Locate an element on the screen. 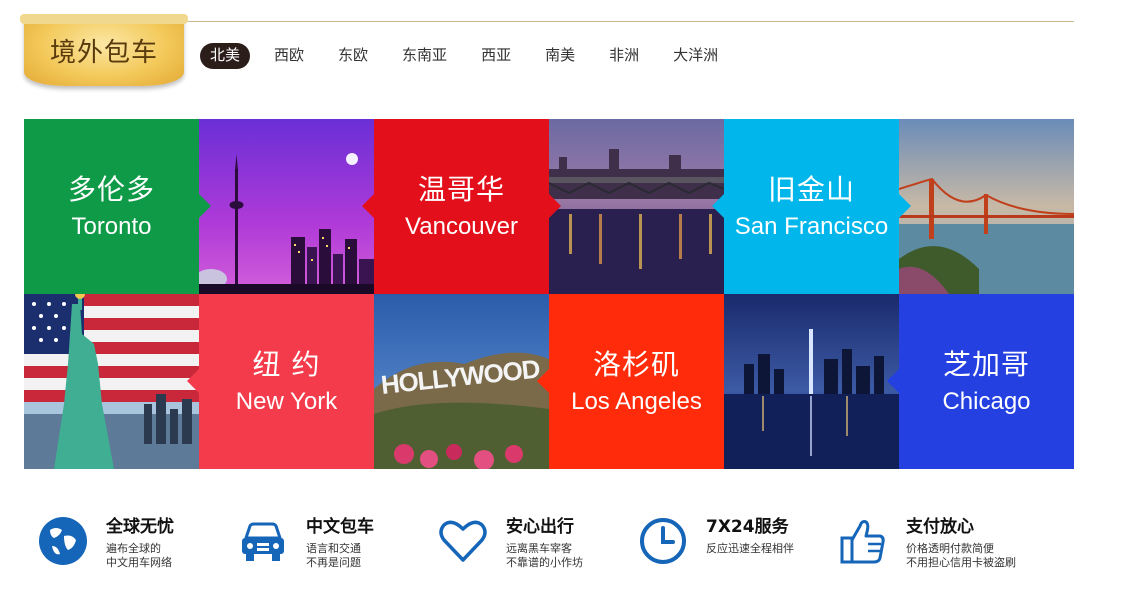  city-name-en: San Francisco is located at coordinates (811, 226).